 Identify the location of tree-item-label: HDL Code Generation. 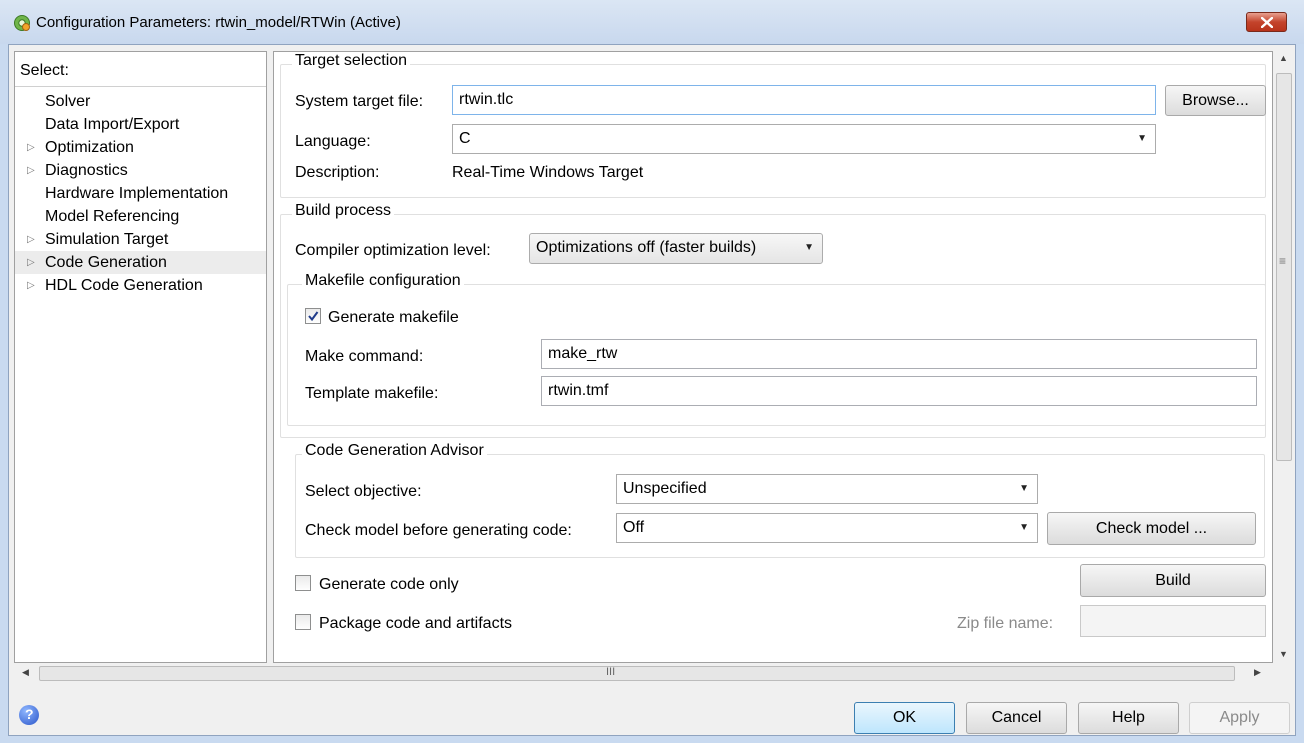
(124, 285).